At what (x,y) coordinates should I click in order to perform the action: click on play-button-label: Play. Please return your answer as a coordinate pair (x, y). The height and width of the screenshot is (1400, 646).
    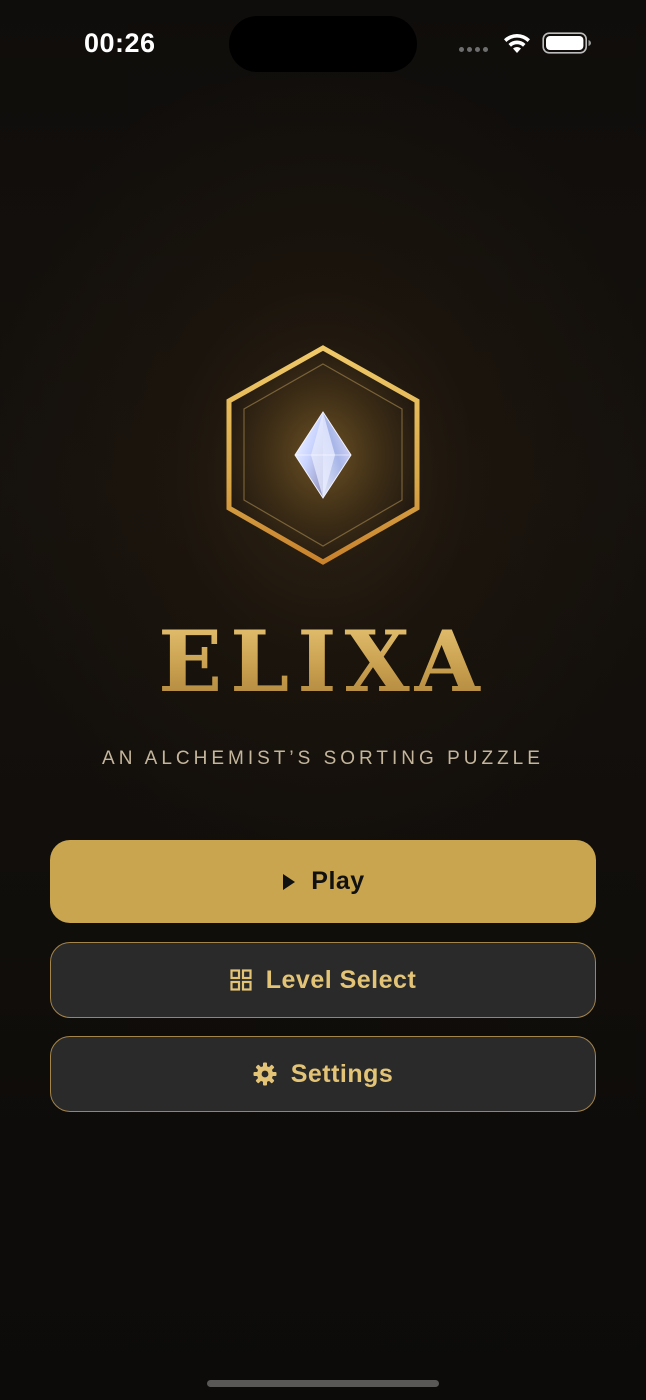
    Looking at the image, I should click on (338, 881).